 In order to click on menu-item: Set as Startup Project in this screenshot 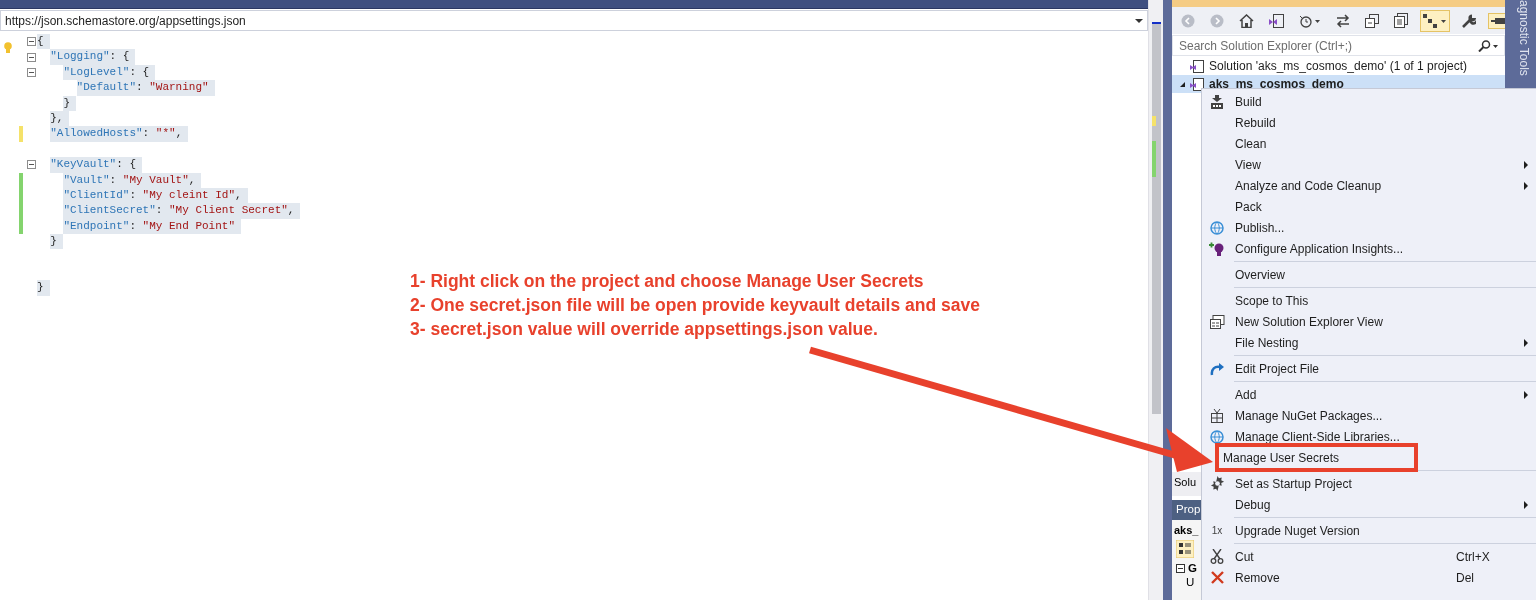, I will do `click(1369, 483)`.